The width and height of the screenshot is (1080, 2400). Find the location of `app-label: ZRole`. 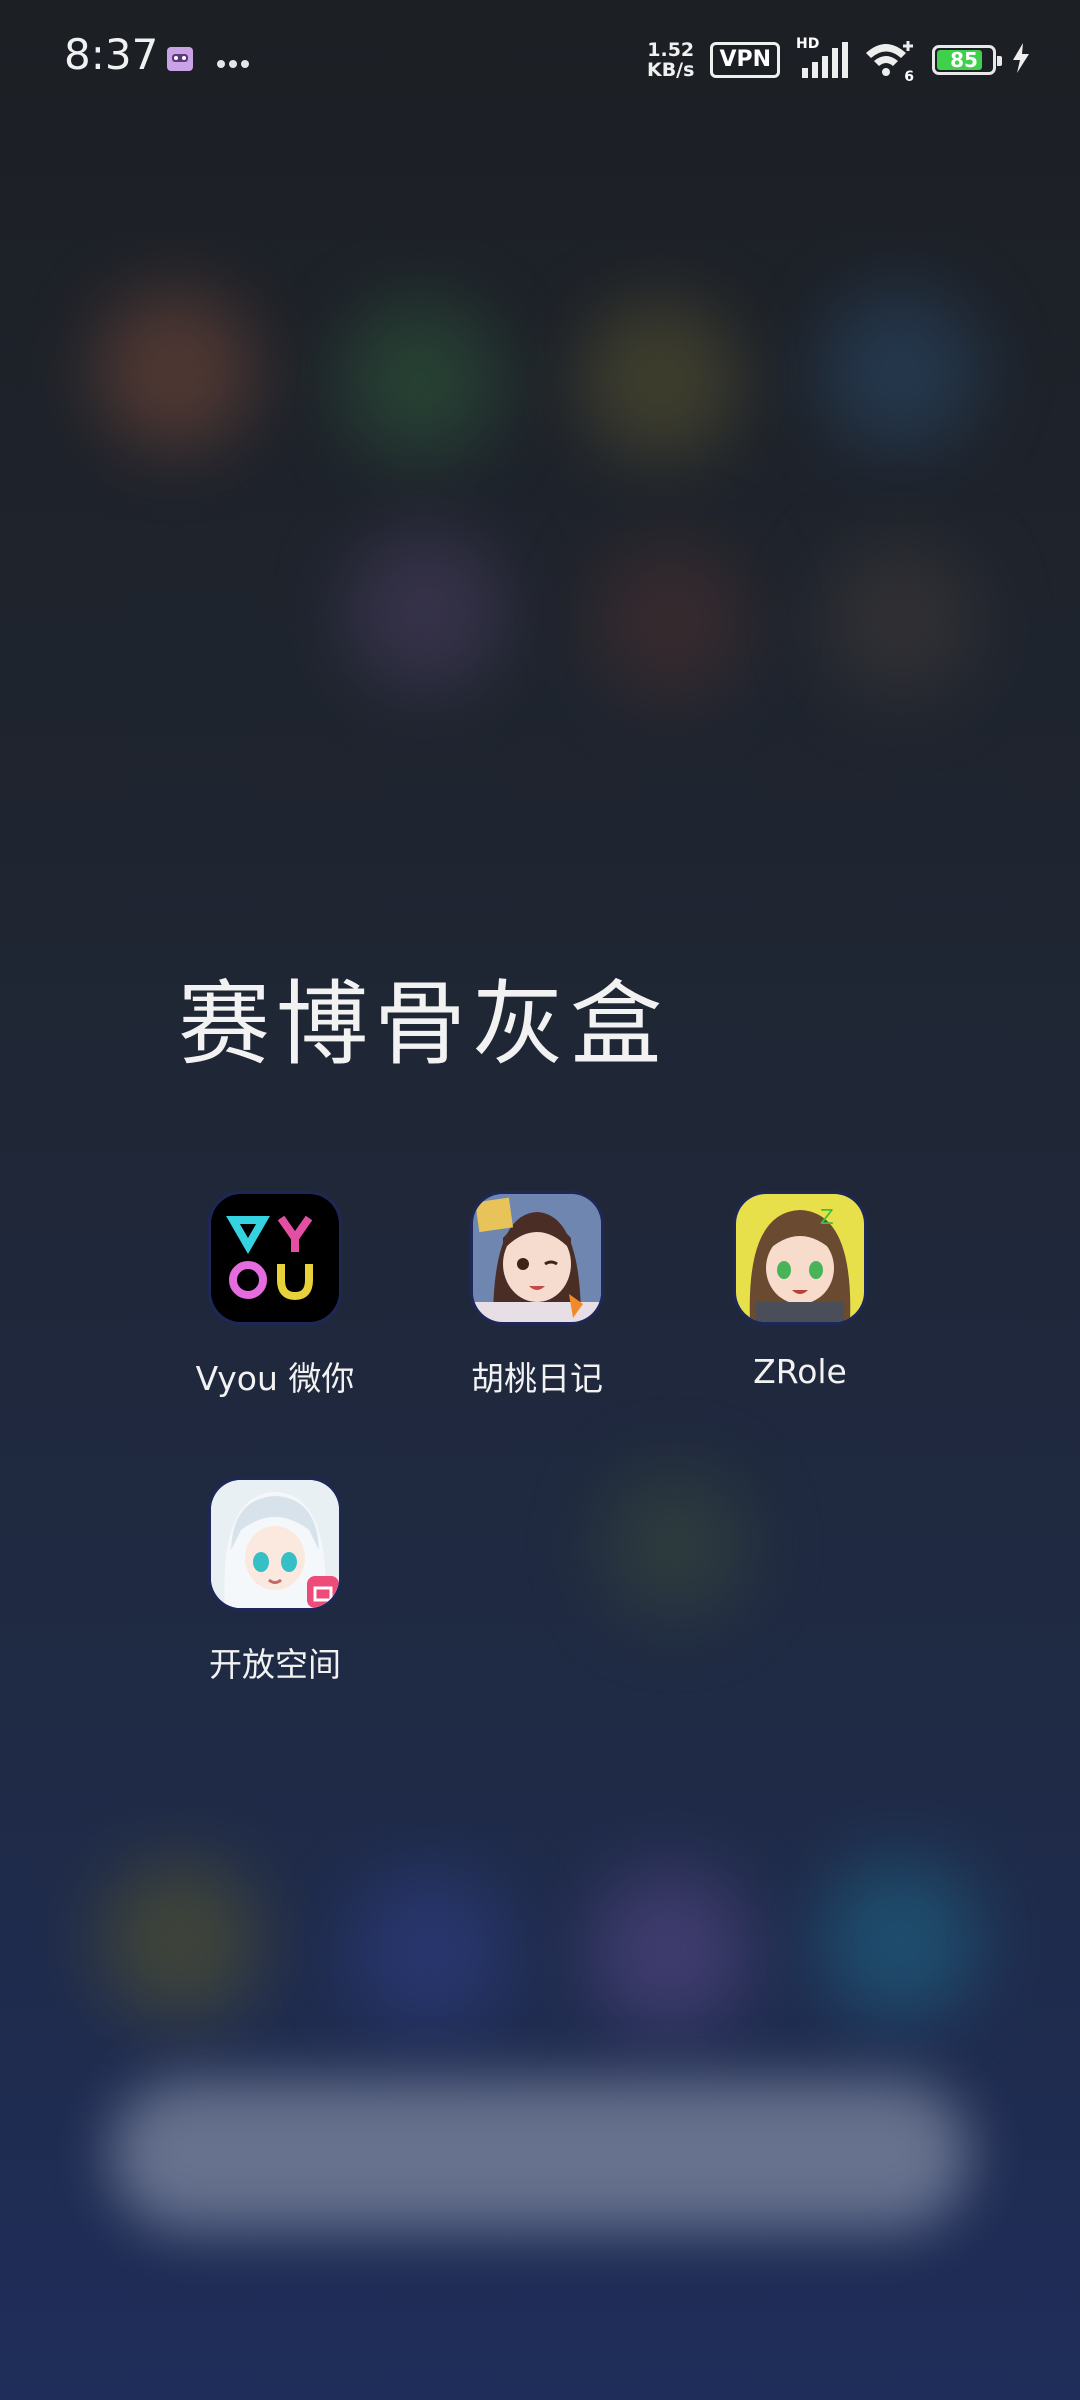

app-label: ZRole is located at coordinates (800, 1371).